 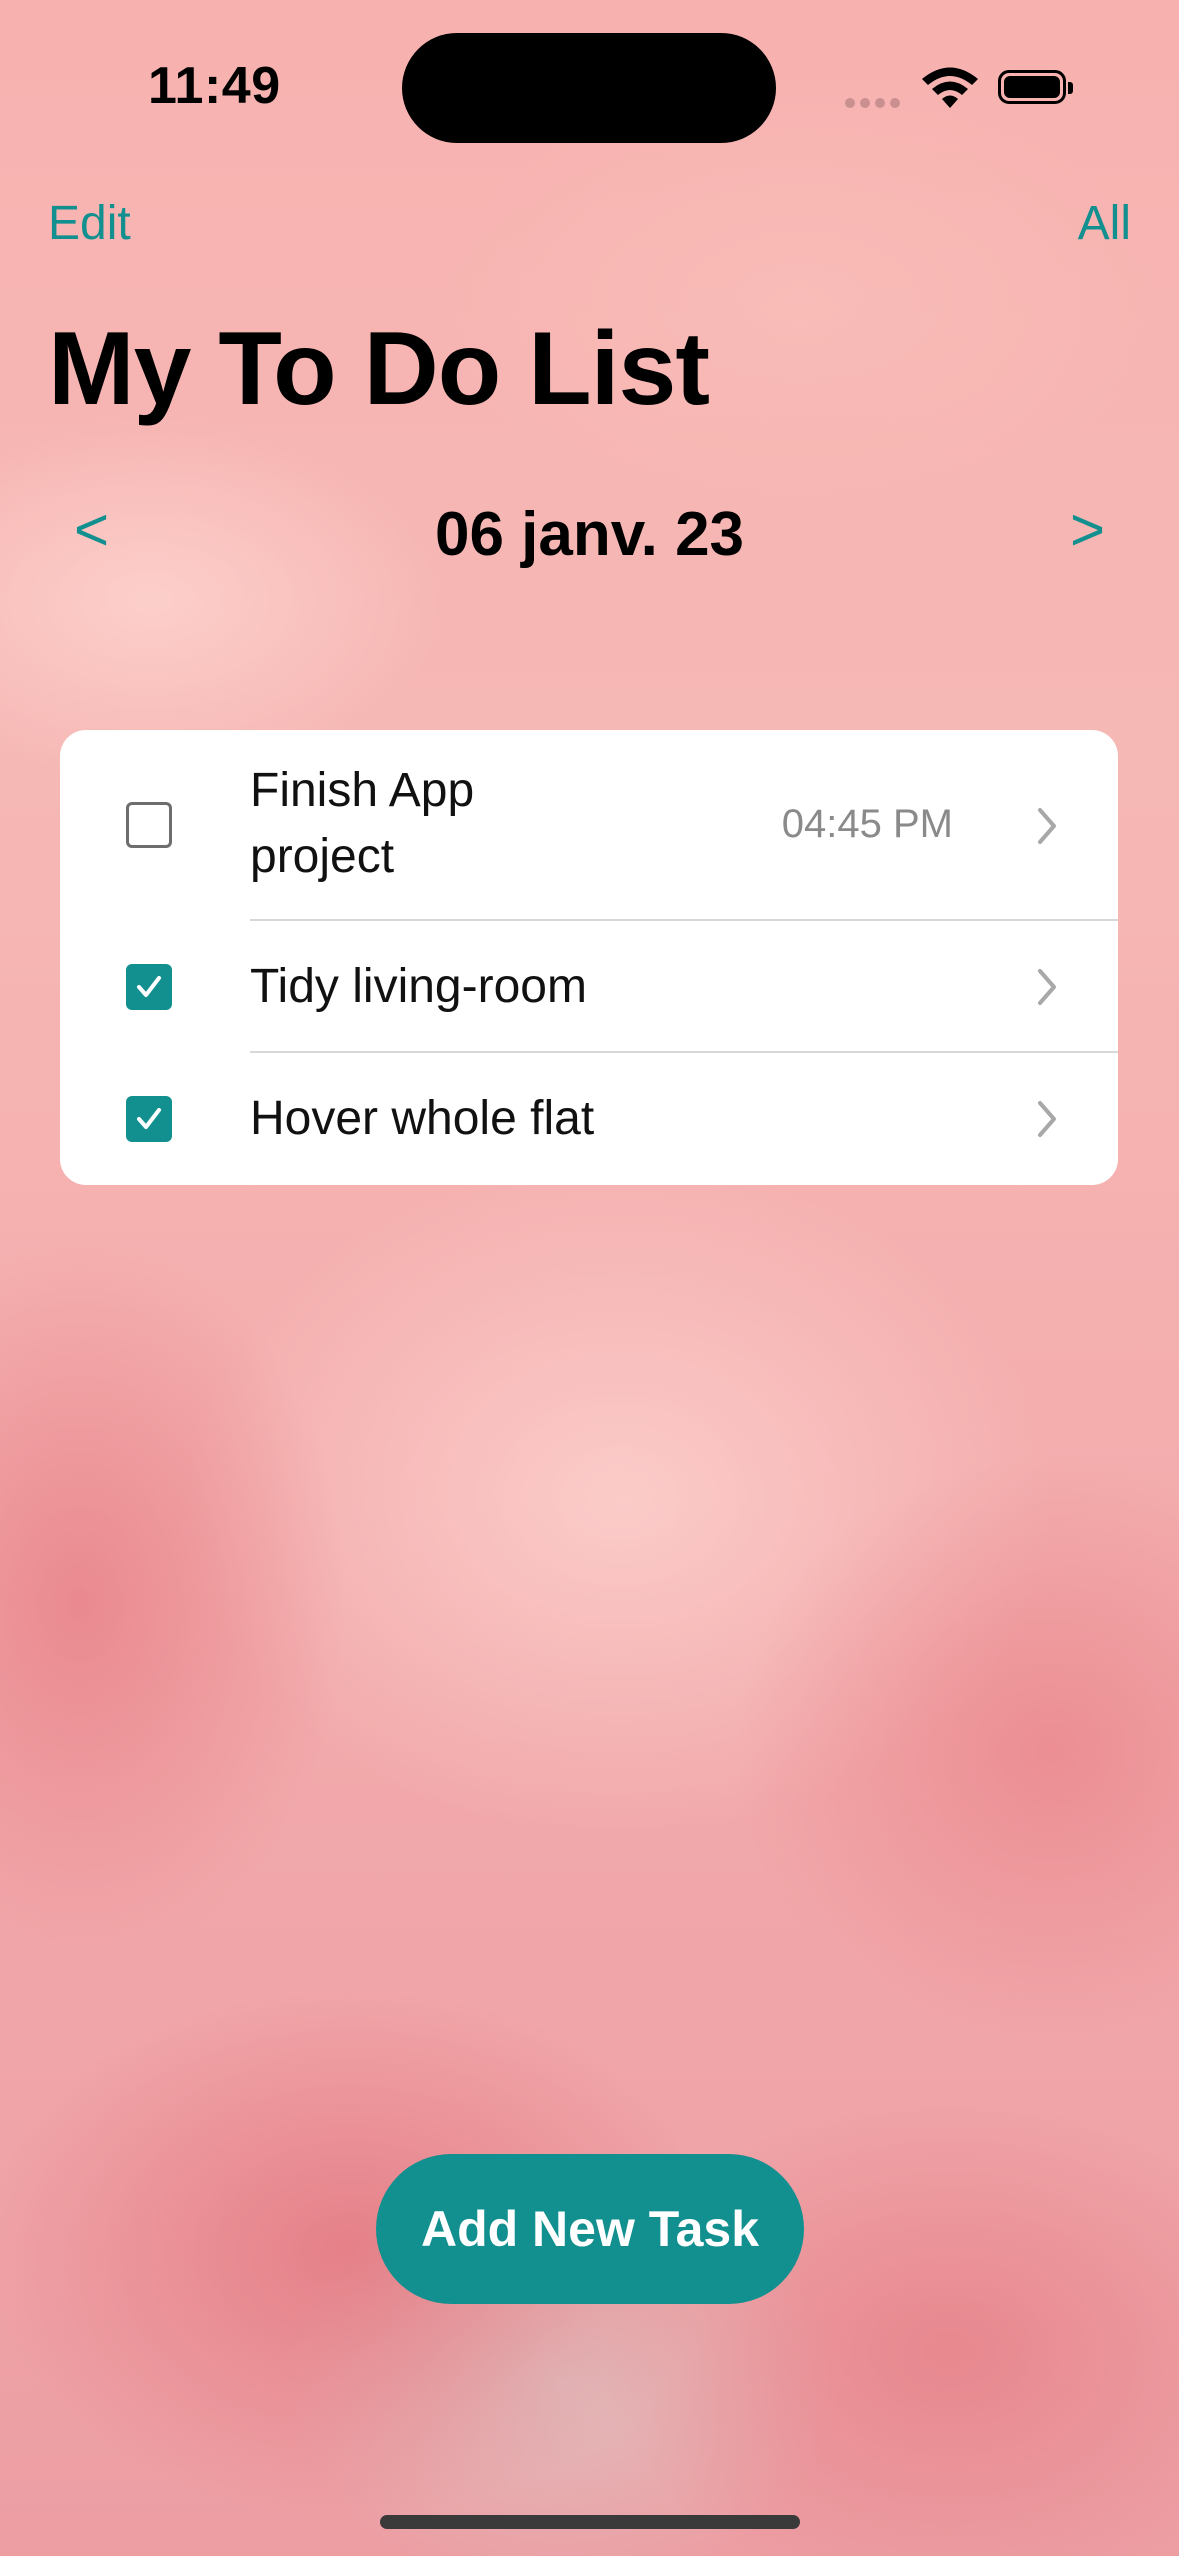 I want to click on home-indicator, so click(x=590, y=2522).